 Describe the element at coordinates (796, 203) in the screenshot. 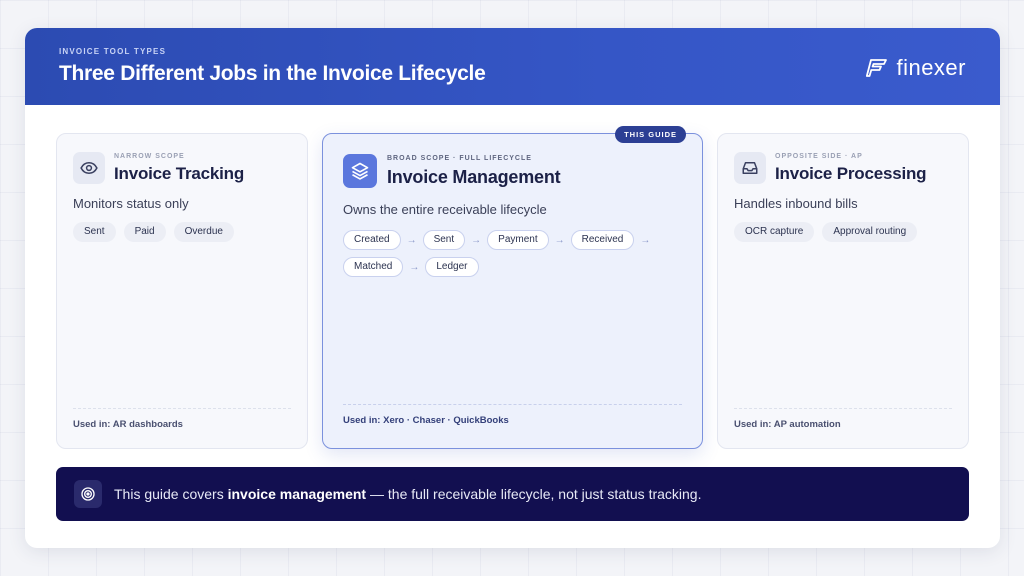

I see `card-description: Handles inbound bills` at that location.